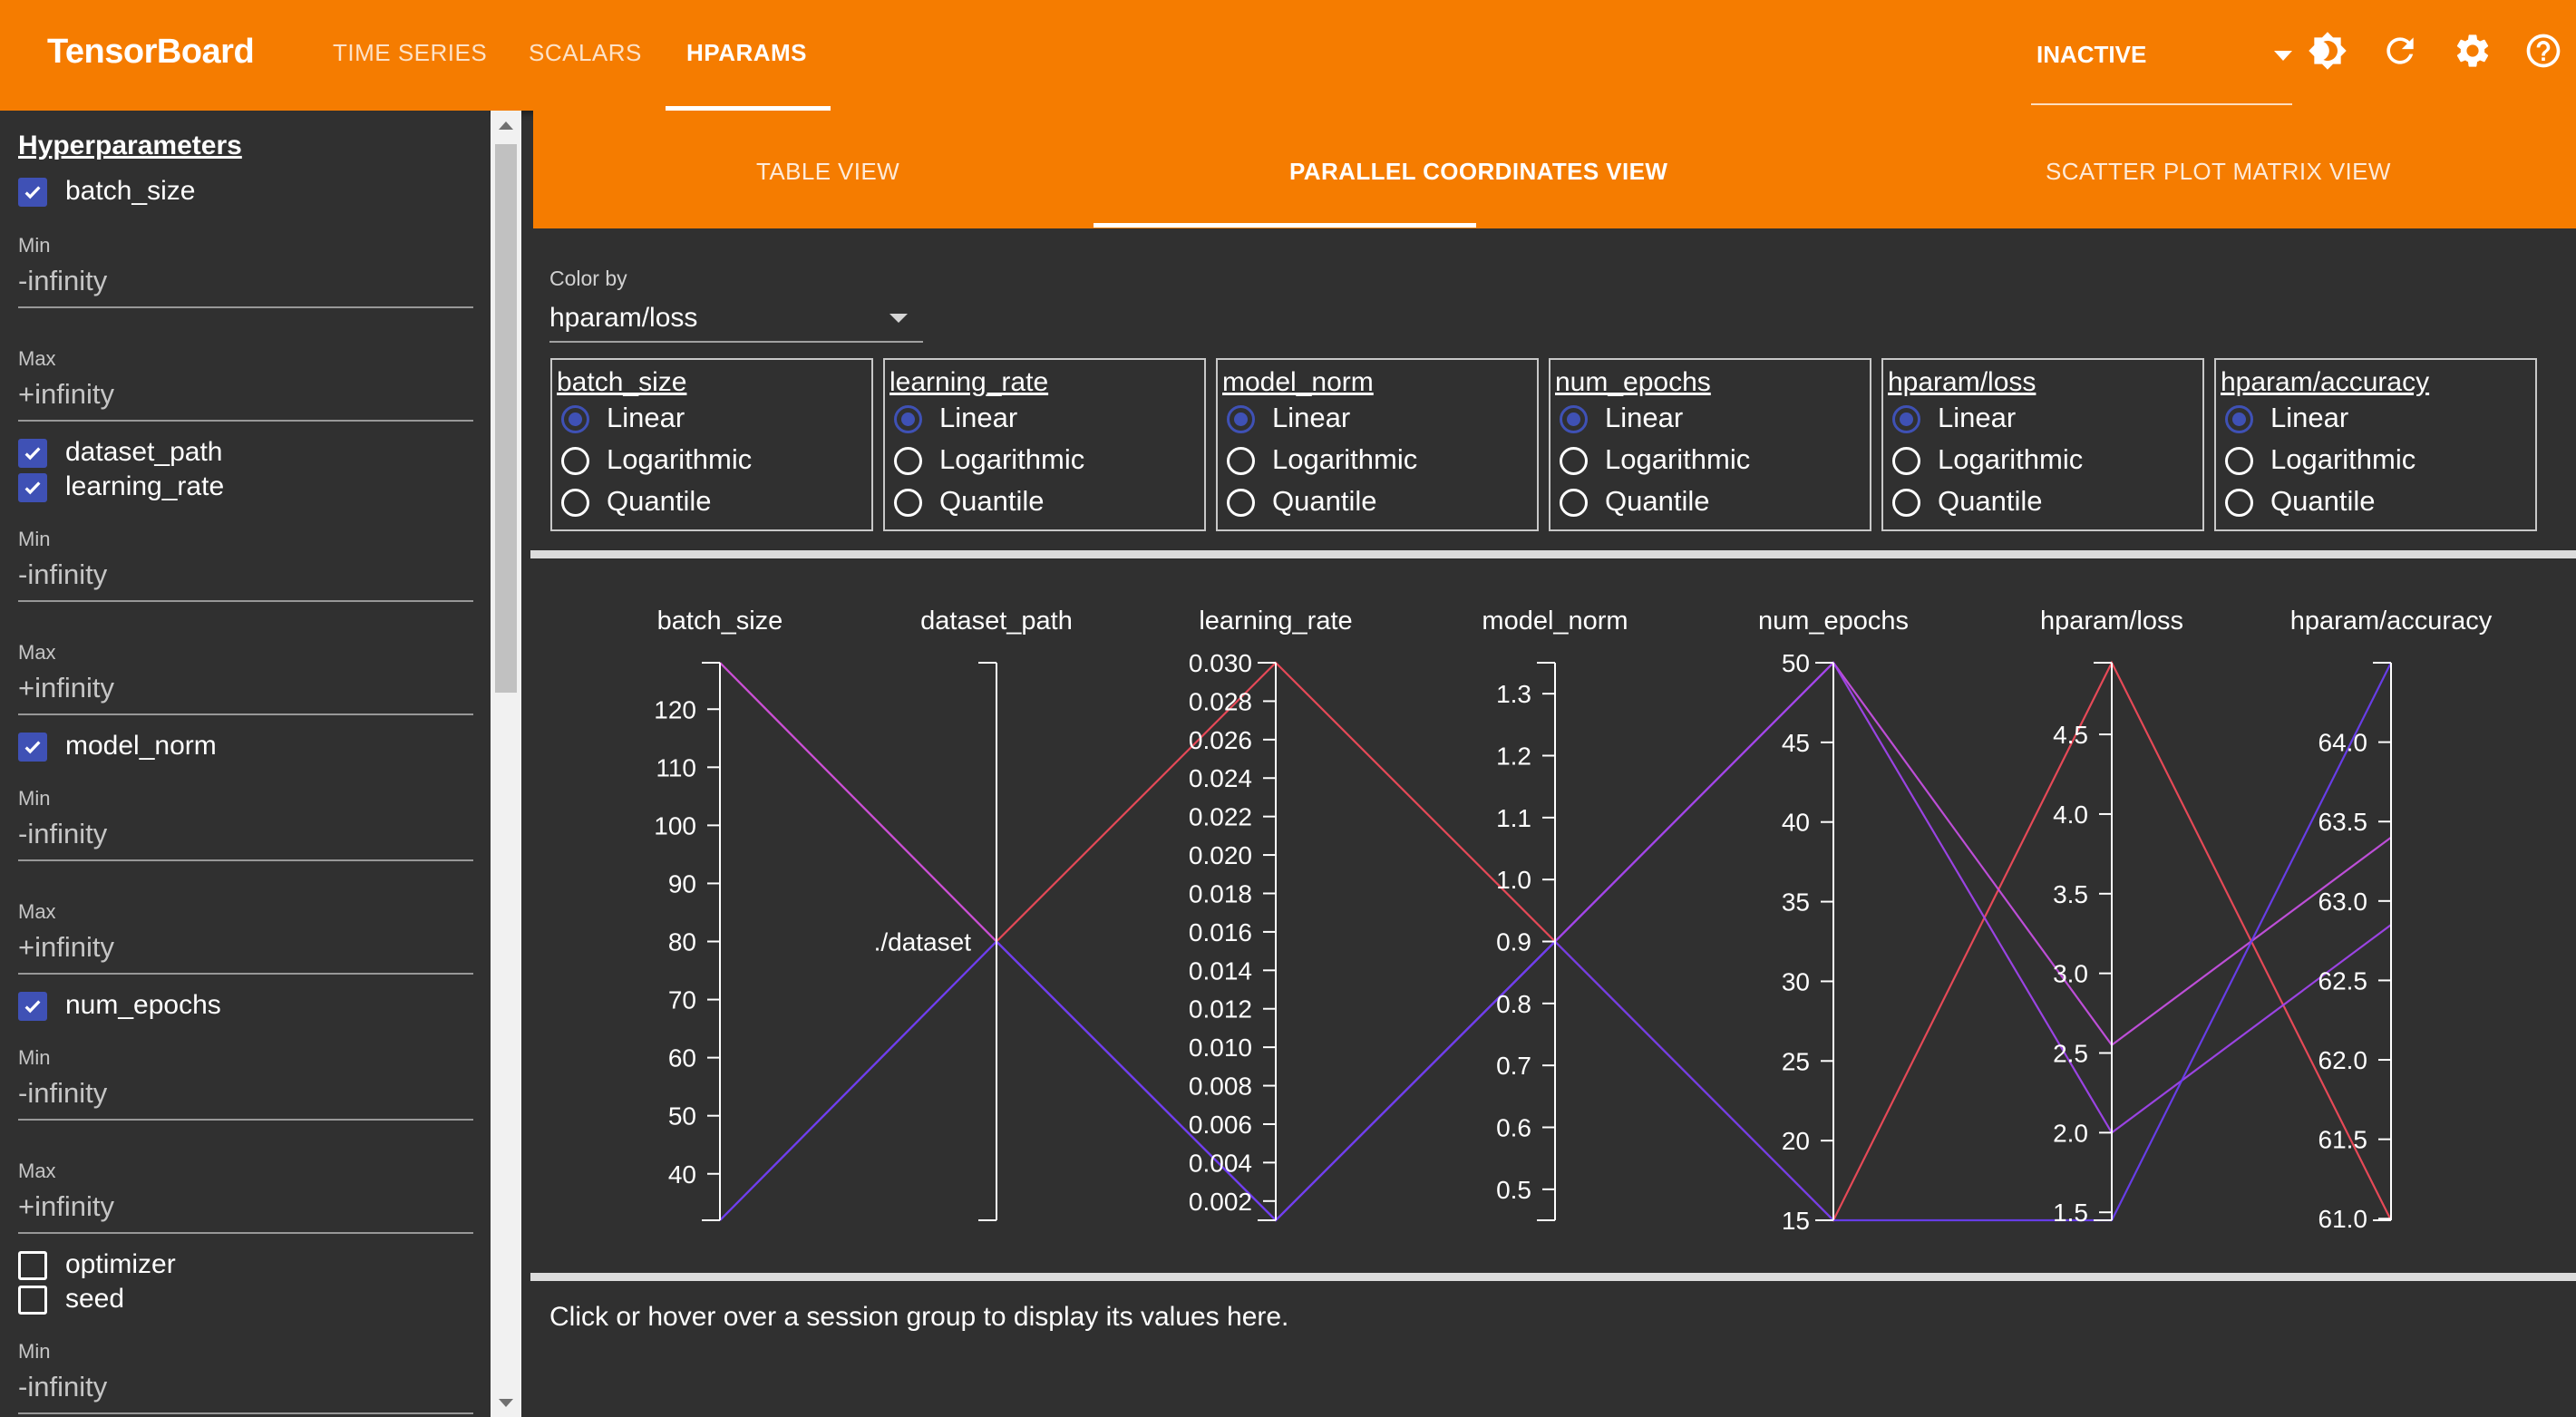 The height and width of the screenshot is (1417, 2576). Describe the element at coordinates (1220, 1048) in the screenshot. I see `tick-label: 0.010` at that location.